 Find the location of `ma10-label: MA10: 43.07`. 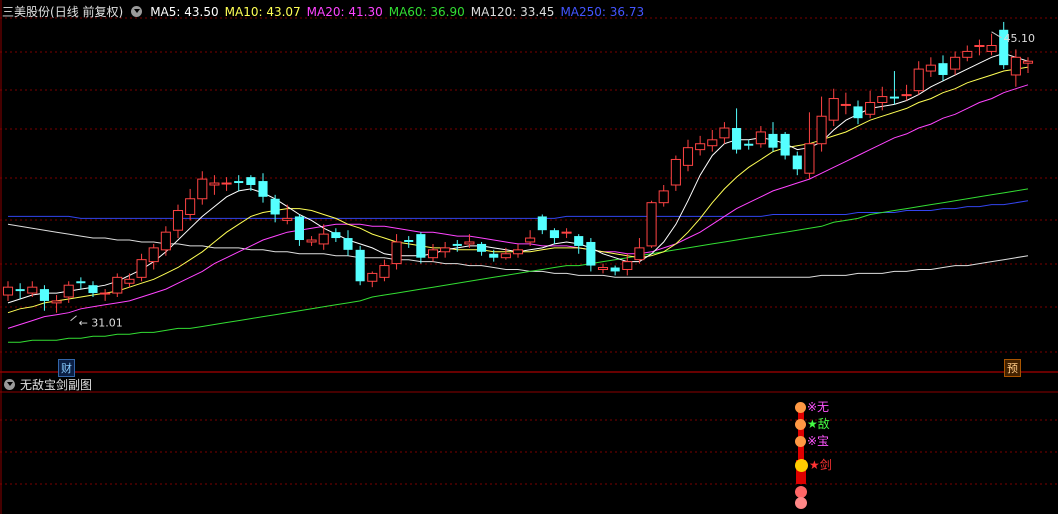

ma10-label: MA10: 43.07 is located at coordinates (262, 11).